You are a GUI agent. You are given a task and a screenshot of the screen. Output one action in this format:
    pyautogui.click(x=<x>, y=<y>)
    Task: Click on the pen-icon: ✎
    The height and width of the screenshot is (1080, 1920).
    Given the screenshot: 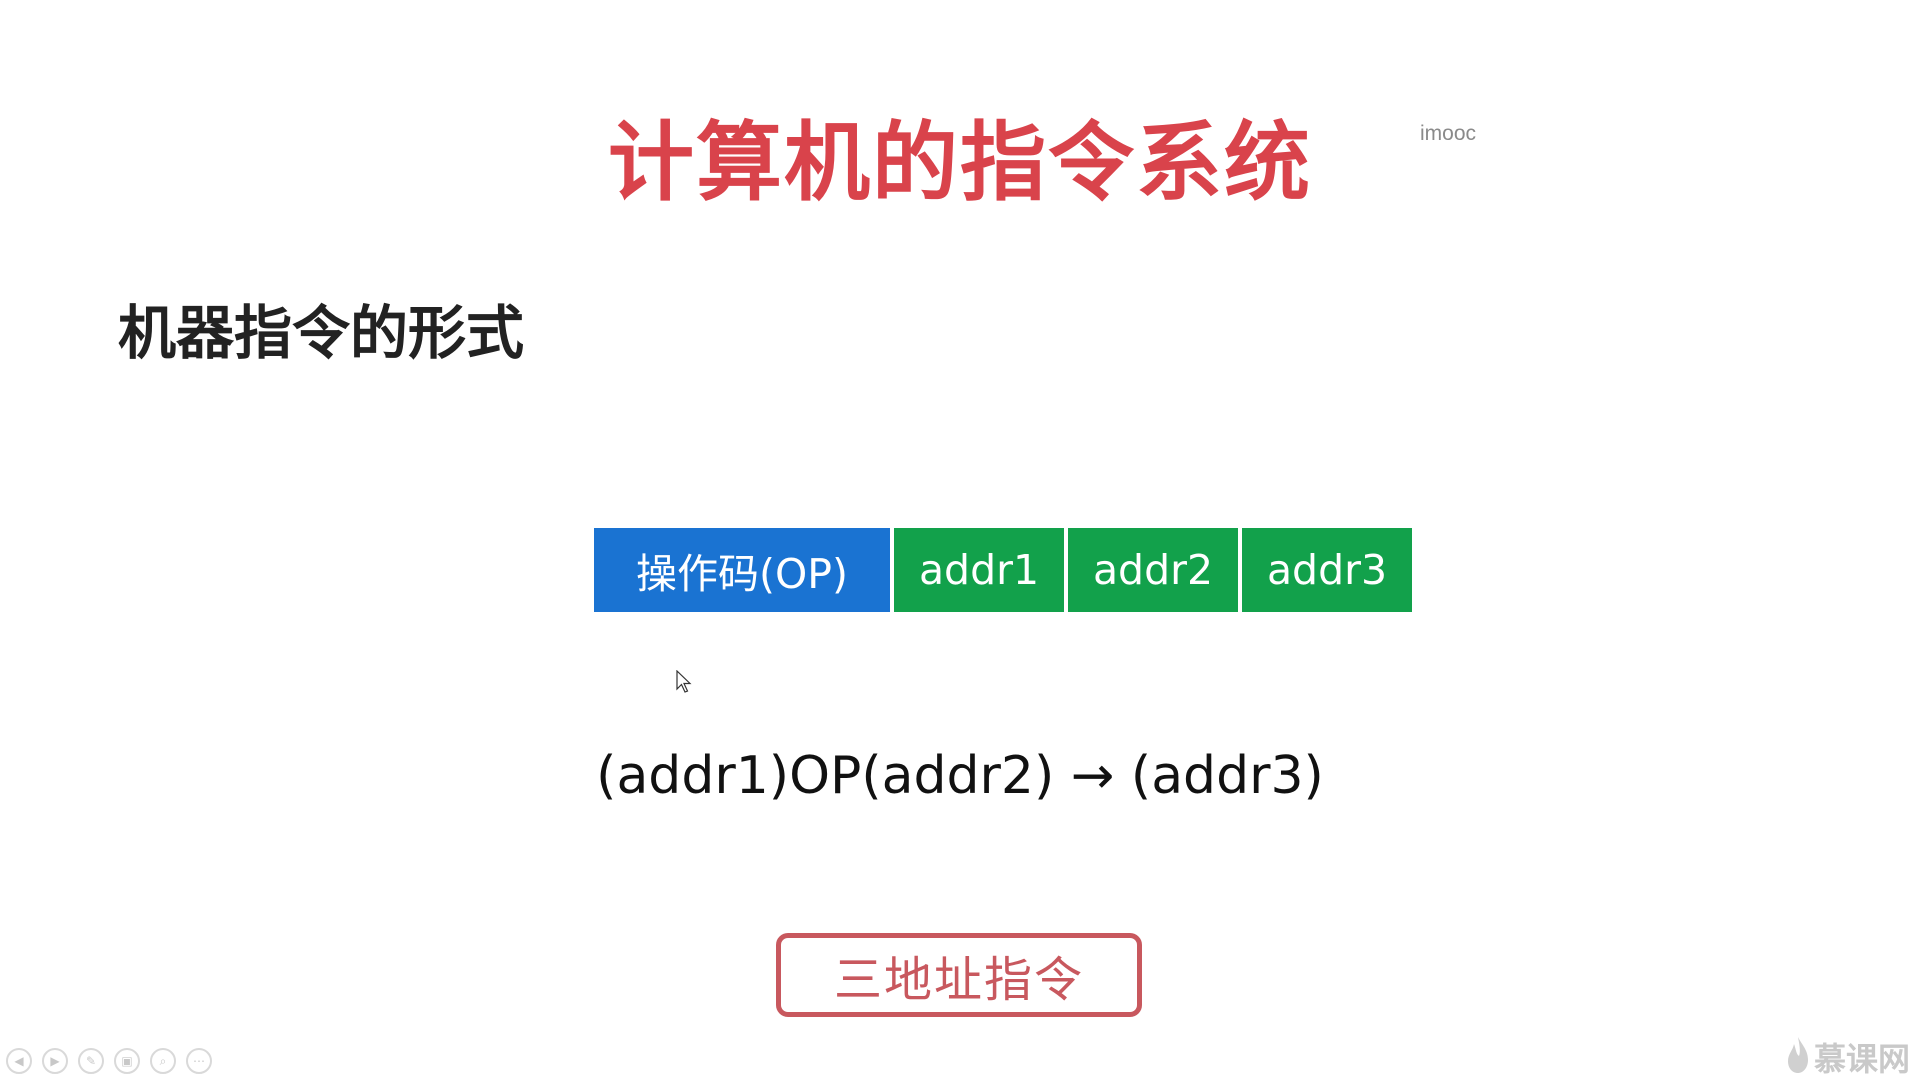 What is the action you would take?
    pyautogui.click(x=91, y=1061)
    